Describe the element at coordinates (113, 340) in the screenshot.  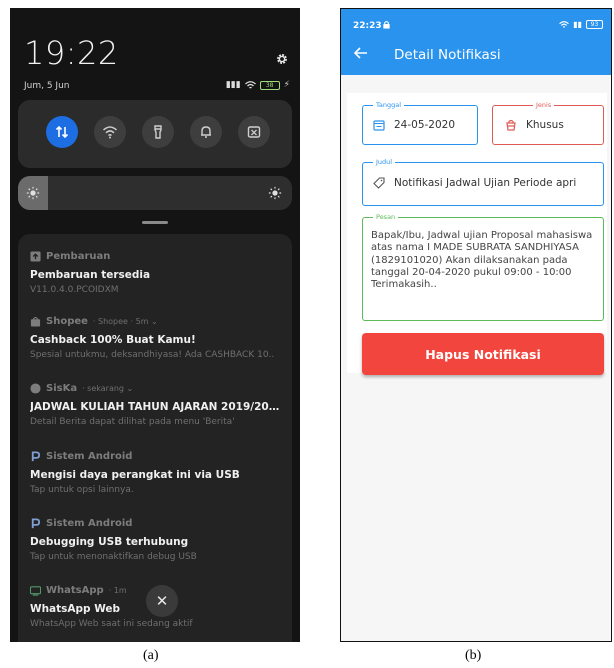
I see `notification-title: Cashback 100% Buat Kamu!` at that location.